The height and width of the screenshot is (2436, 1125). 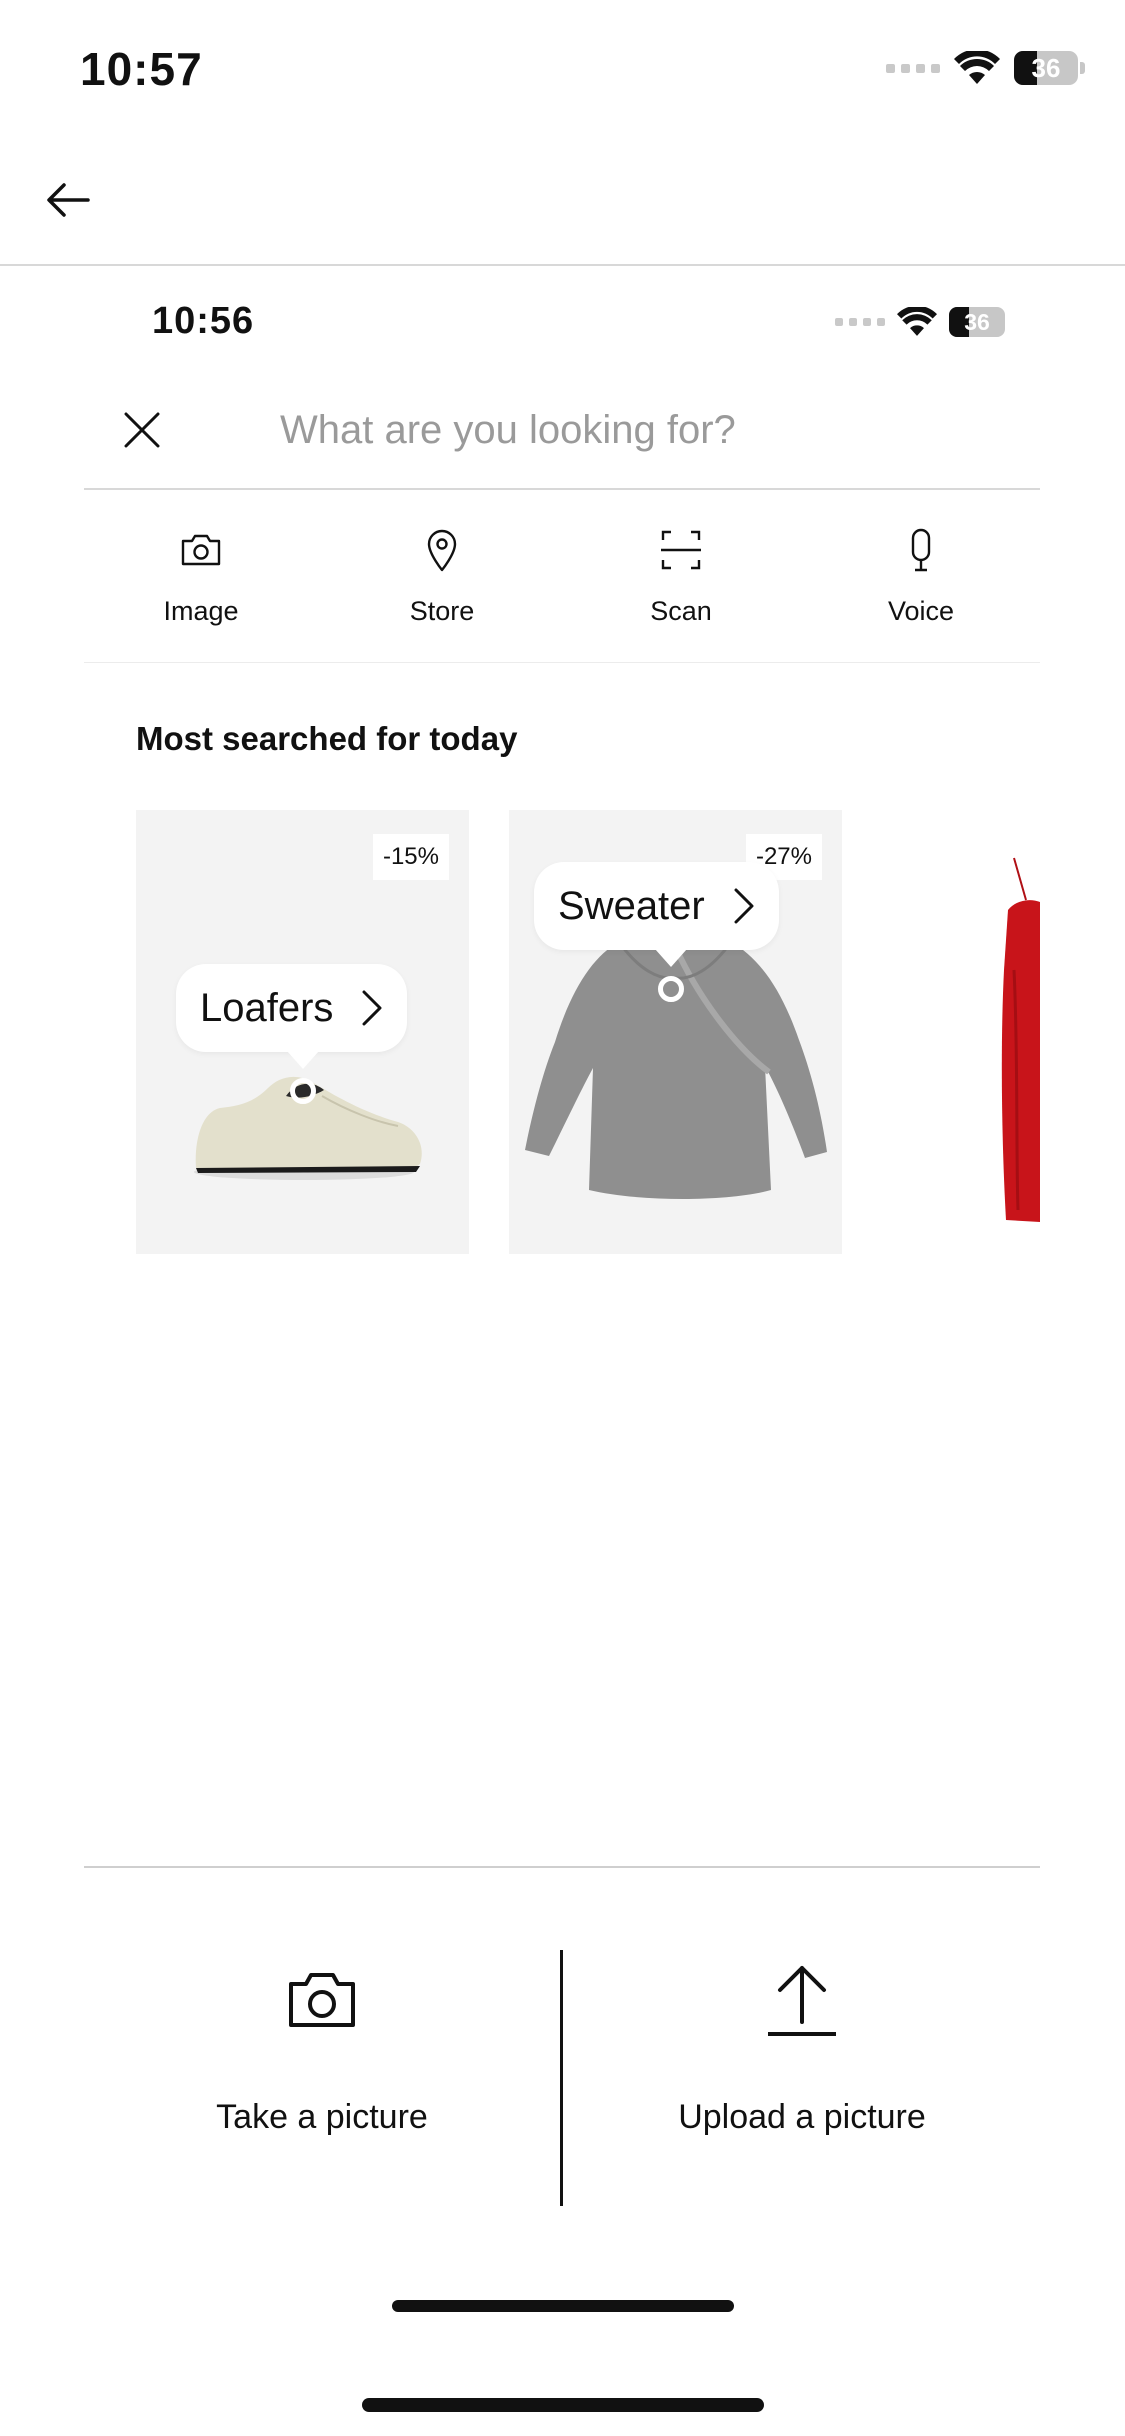 I want to click on inner-home-indicator, so click(x=563, y=2306).